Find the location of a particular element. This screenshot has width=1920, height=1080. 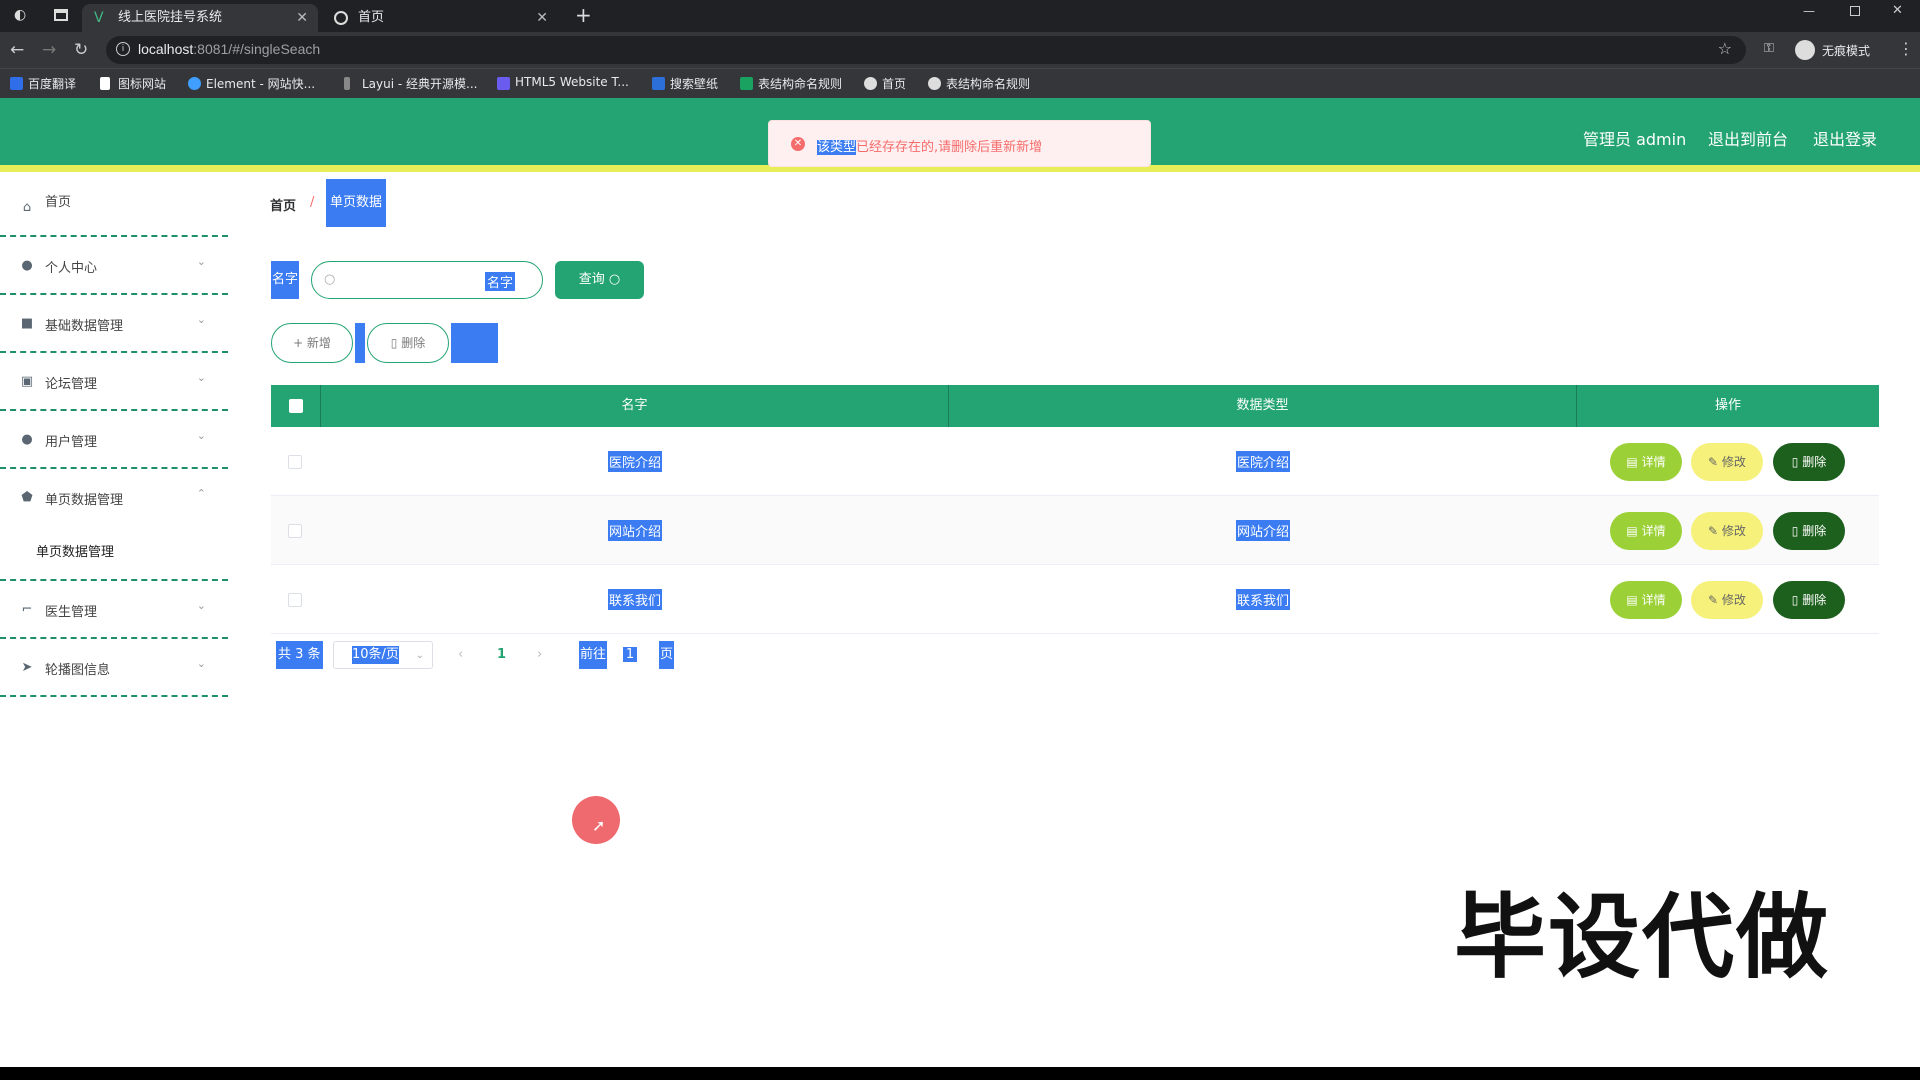

sidebar-subitem-single-page: 单页数据管理 is located at coordinates (75, 550).